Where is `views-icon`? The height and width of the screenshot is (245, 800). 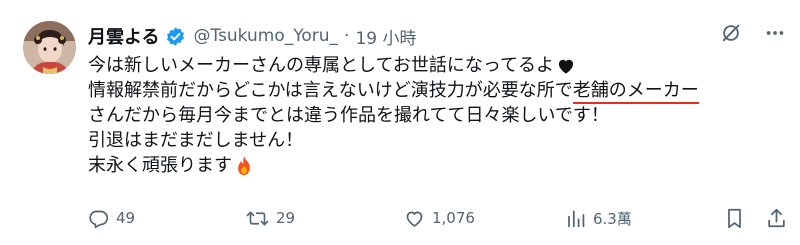 views-icon is located at coordinates (576, 218).